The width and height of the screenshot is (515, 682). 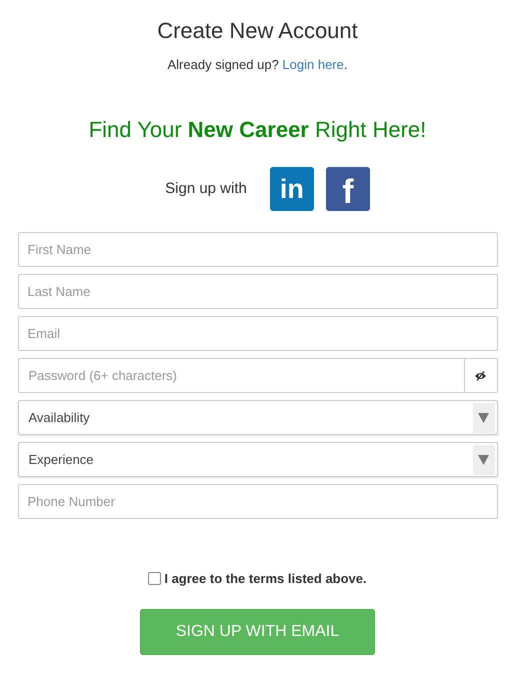 What do you see at coordinates (265, 578) in the screenshot?
I see `terms-label: I agree to the terms listed above.` at bounding box center [265, 578].